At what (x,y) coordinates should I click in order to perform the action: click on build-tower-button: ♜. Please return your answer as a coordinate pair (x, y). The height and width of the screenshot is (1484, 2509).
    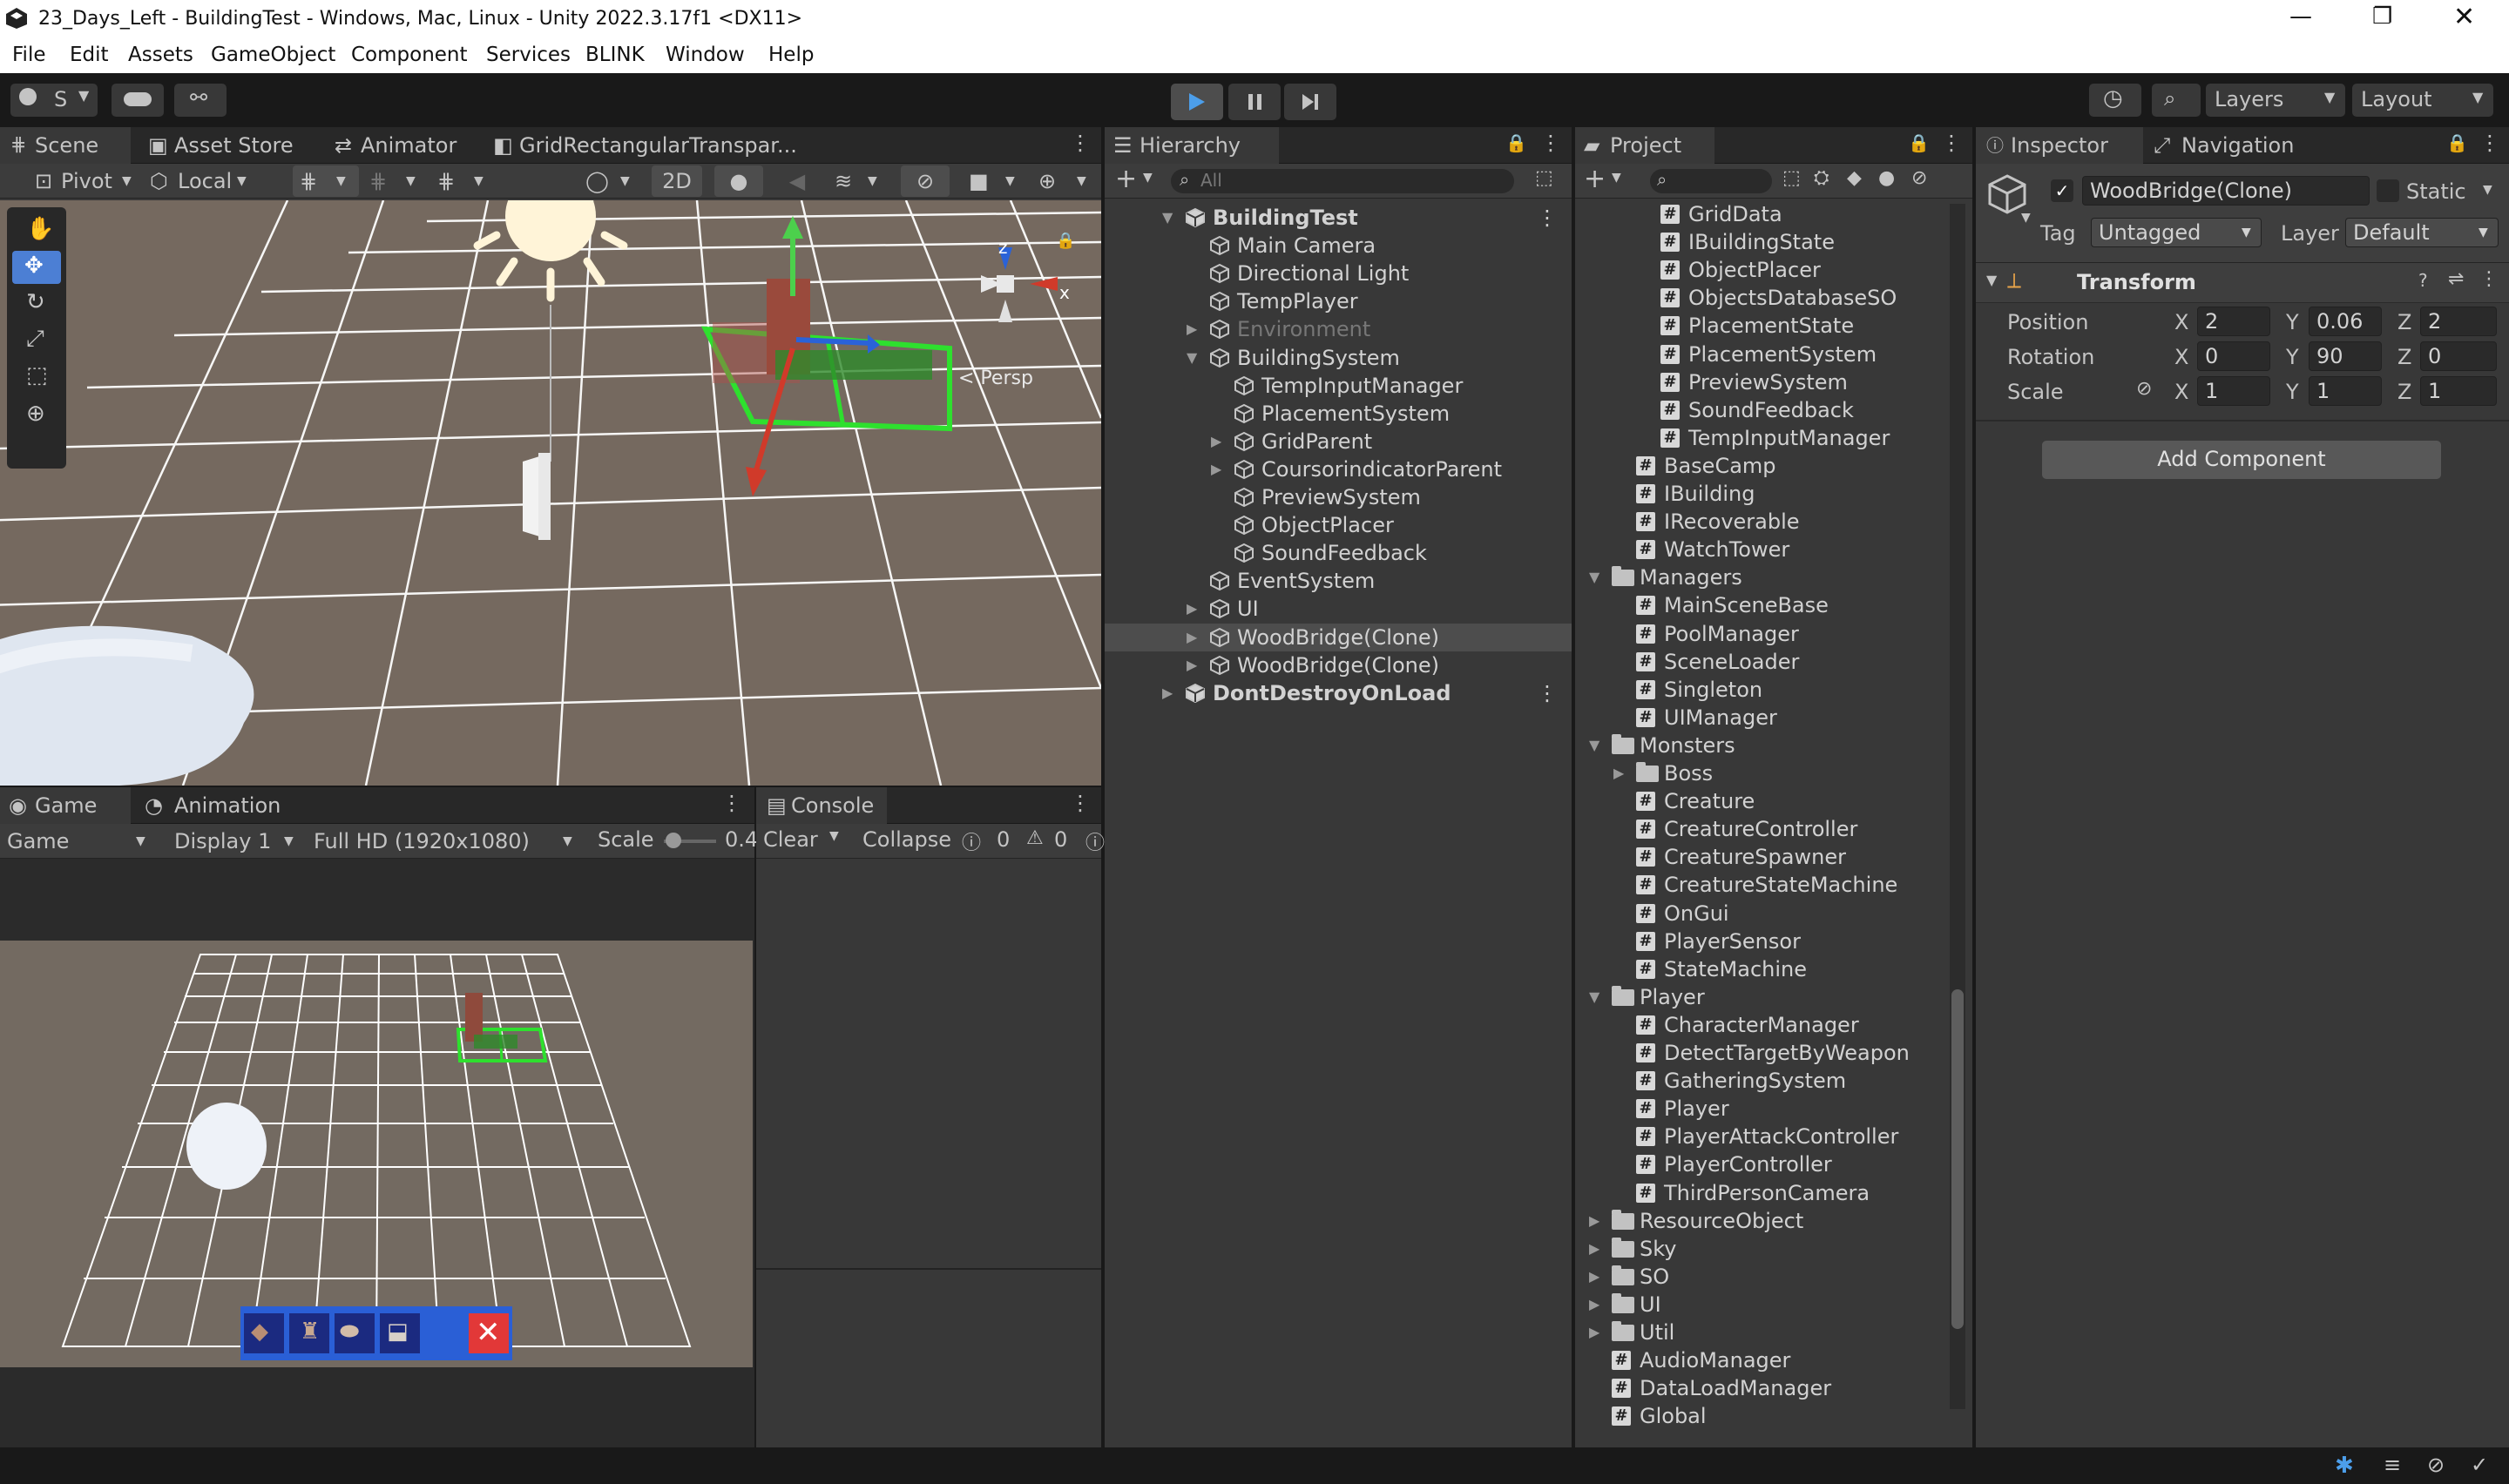
    Looking at the image, I should click on (309, 1333).